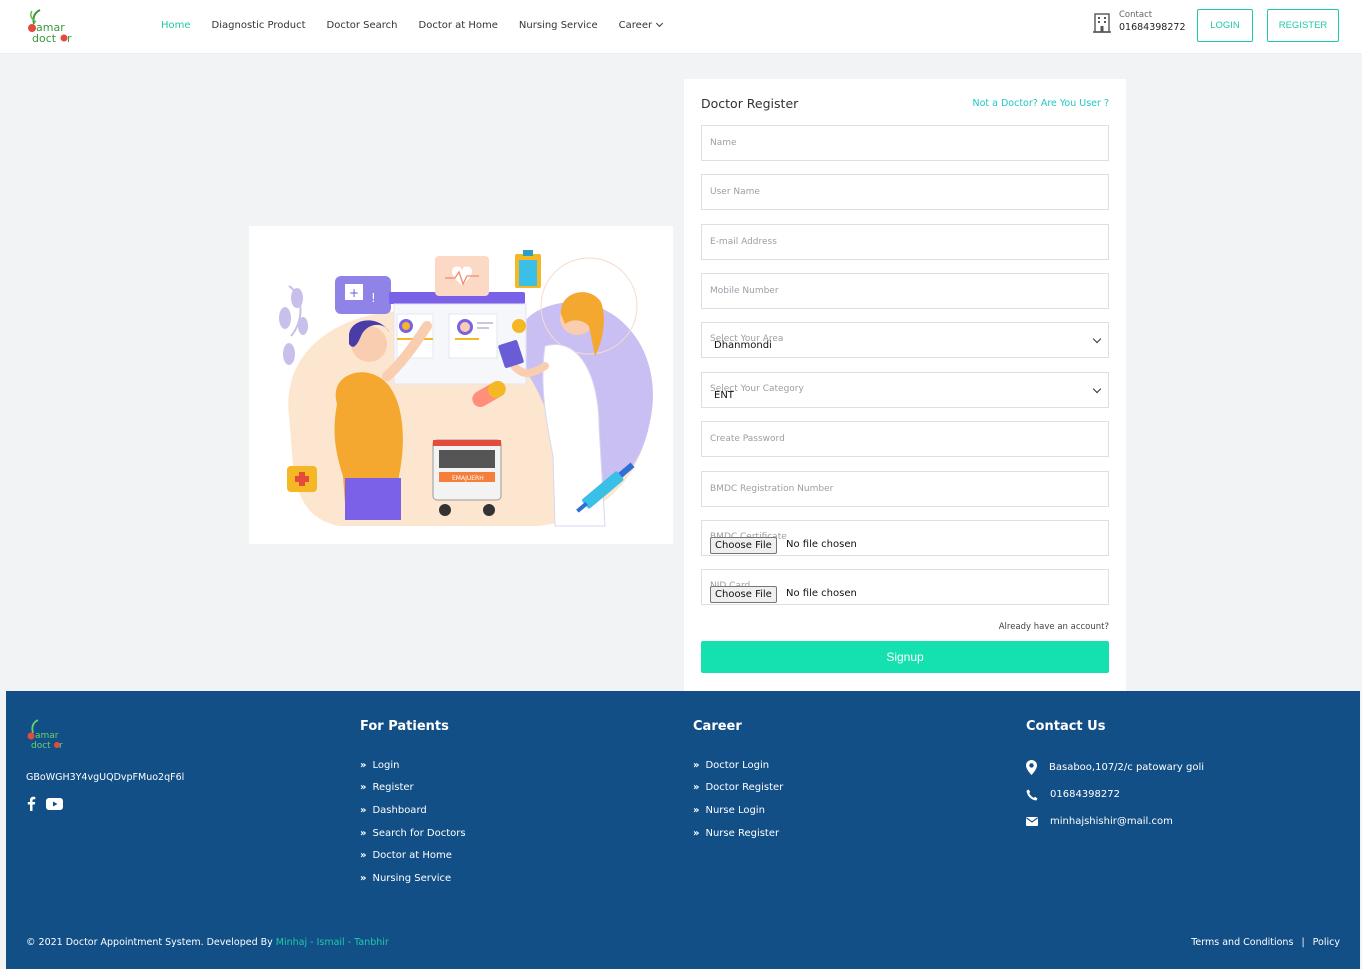 Image resolution: width=1362 pixels, height=969 pixels. What do you see at coordinates (259, 25) in the screenshot?
I see `nav-diagnostic-product: Diagnostic Product` at bounding box center [259, 25].